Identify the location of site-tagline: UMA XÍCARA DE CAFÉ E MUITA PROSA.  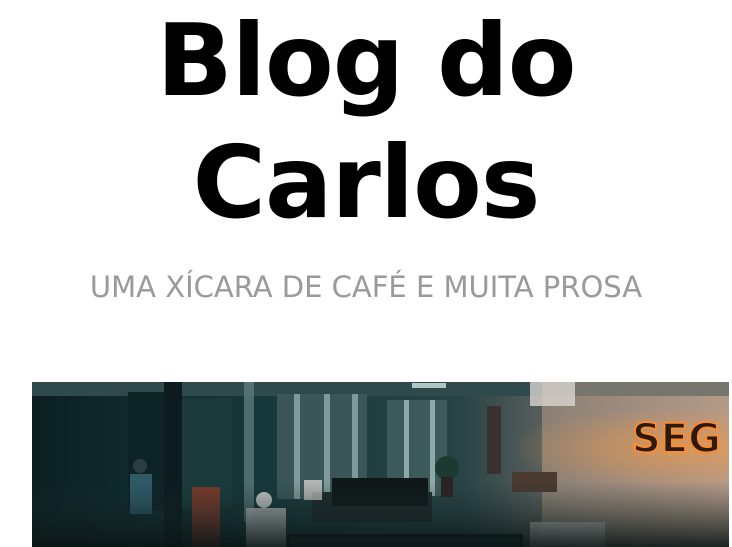
(366, 287).